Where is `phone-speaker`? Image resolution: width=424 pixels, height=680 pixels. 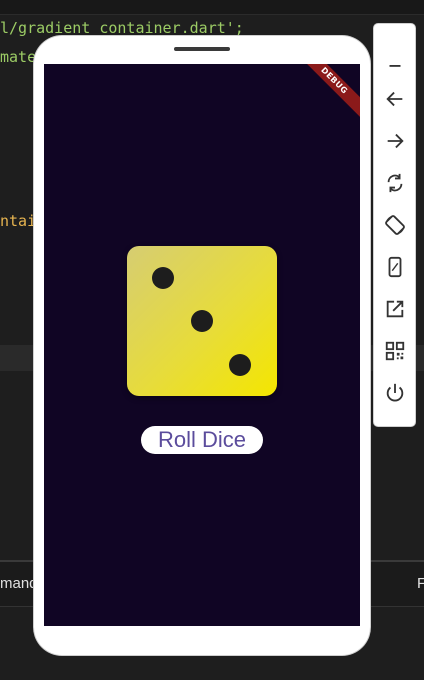 phone-speaker is located at coordinates (202, 49).